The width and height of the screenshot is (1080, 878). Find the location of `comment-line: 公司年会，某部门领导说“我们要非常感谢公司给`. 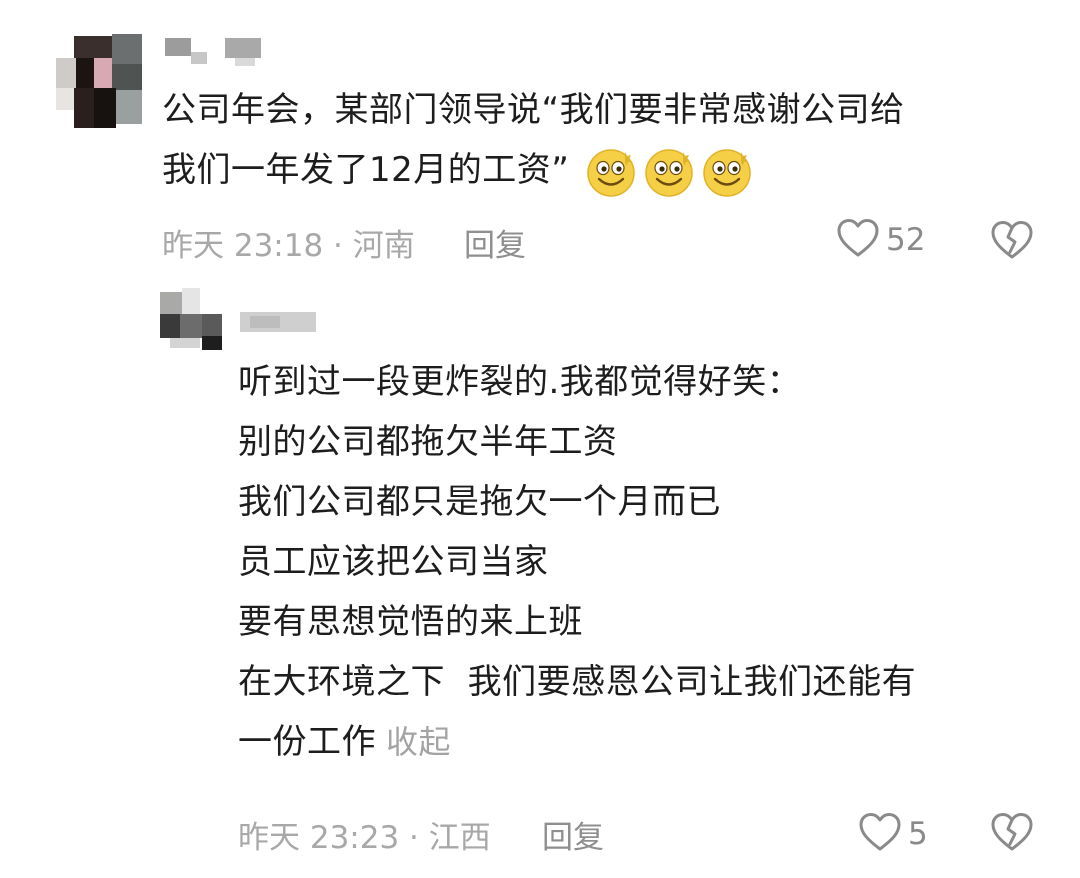

comment-line: 公司年会，某部门领导说“我们要非常感谢公司给 is located at coordinates (533, 110).